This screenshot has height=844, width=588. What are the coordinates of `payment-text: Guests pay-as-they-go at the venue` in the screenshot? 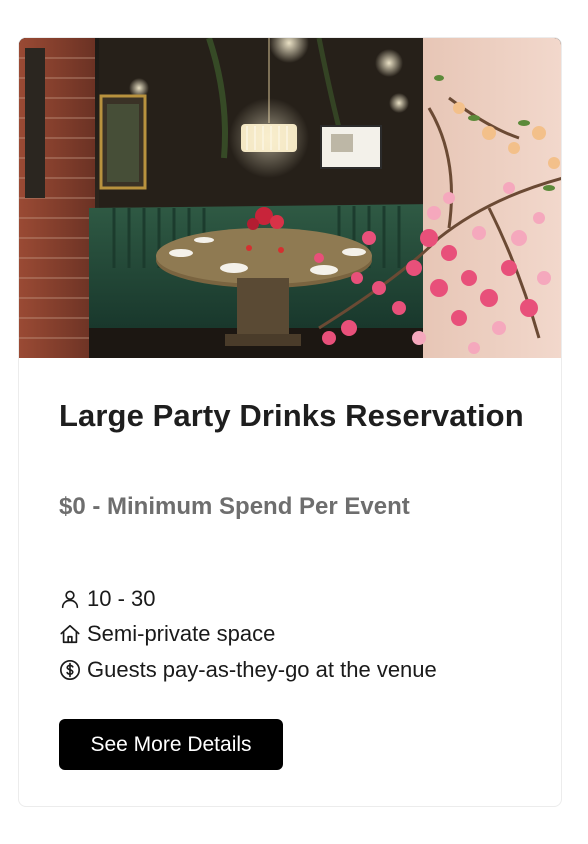 It's located at (262, 669).